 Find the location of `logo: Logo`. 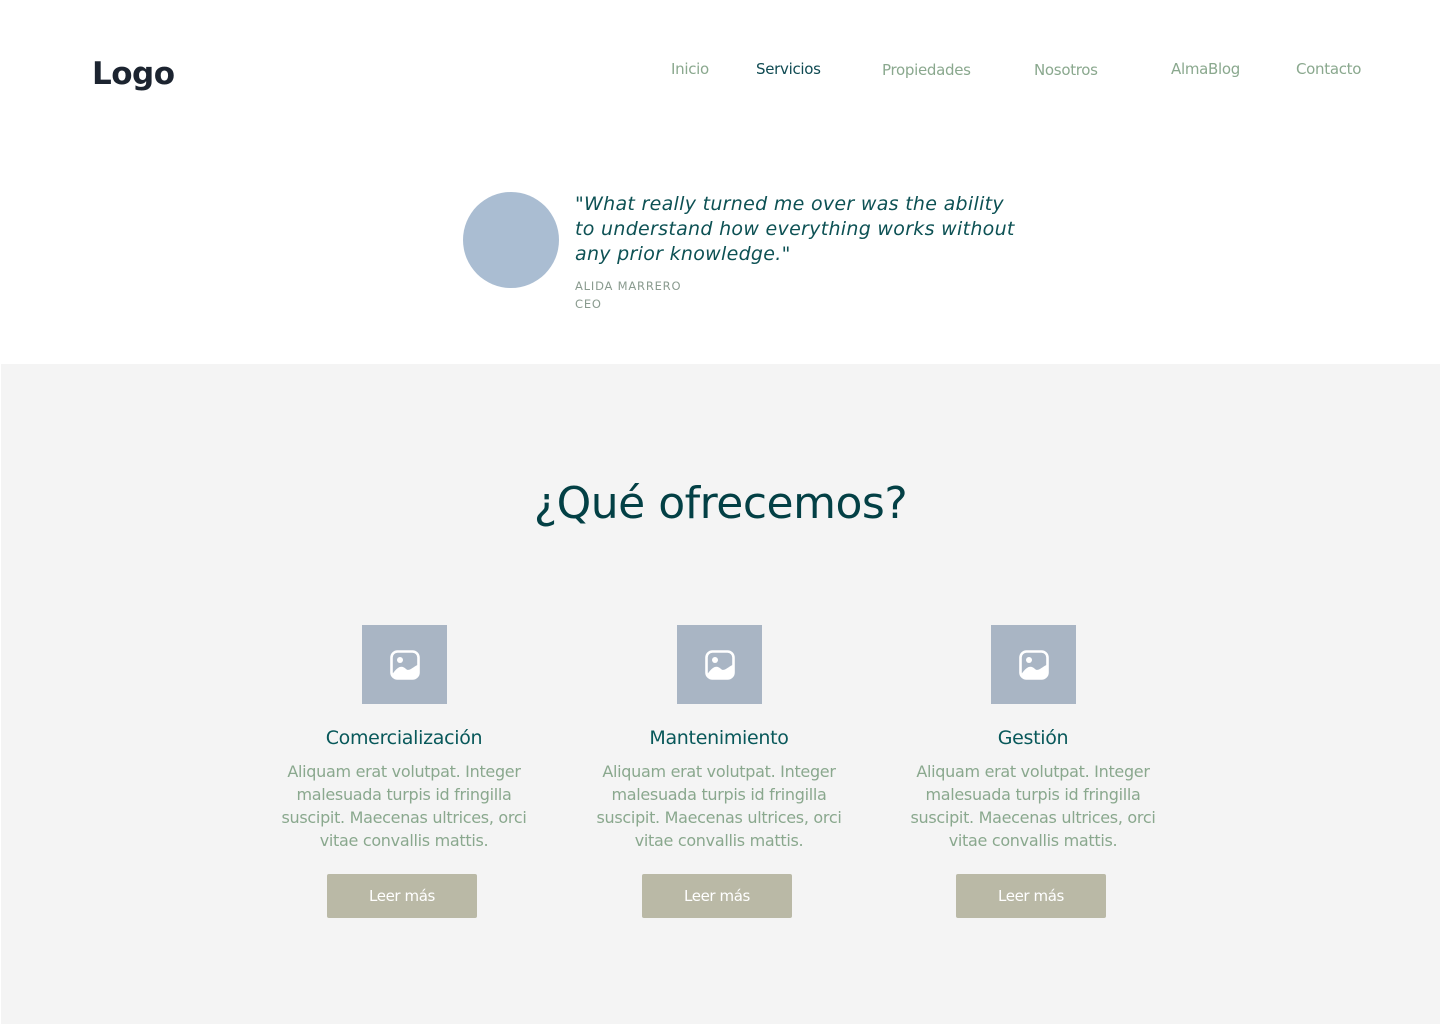

logo: Logo is located at coordinates (133, 74).